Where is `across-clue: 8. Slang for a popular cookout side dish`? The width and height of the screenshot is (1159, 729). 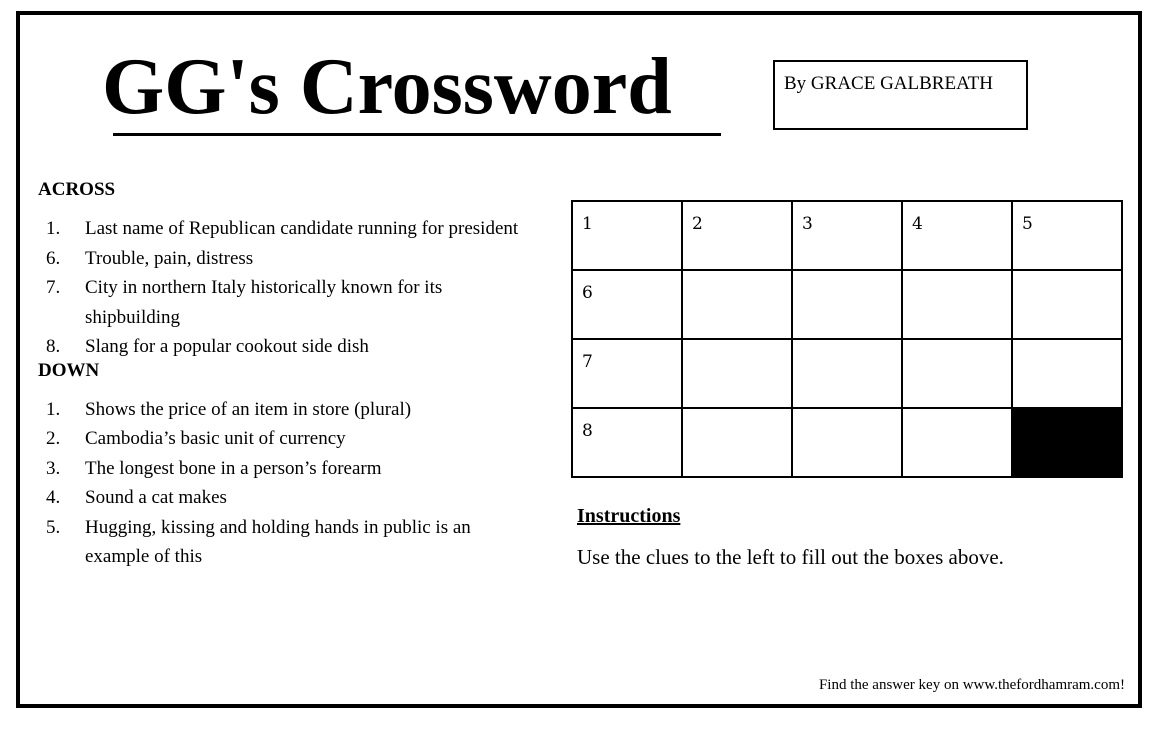
across-clue: 8. Slang for a popular cookout side dish is located at coordinates (288, 347).